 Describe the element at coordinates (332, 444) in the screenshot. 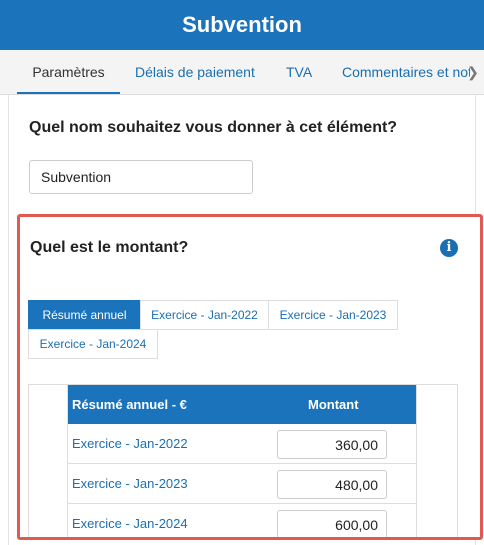

I see `amount-input-jan-2022` at that location.